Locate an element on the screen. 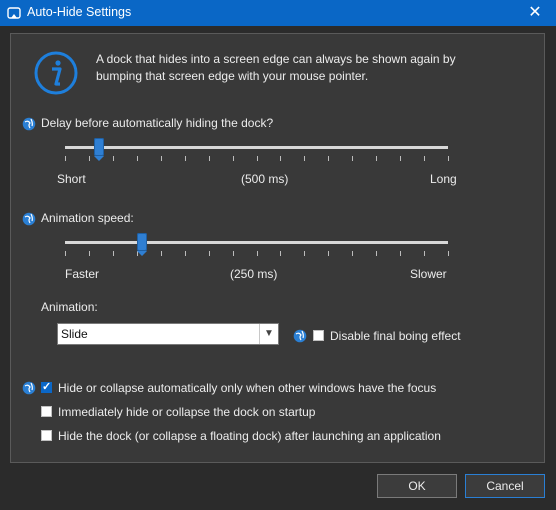  ok-button: OK is located at coordinates (417, 486).